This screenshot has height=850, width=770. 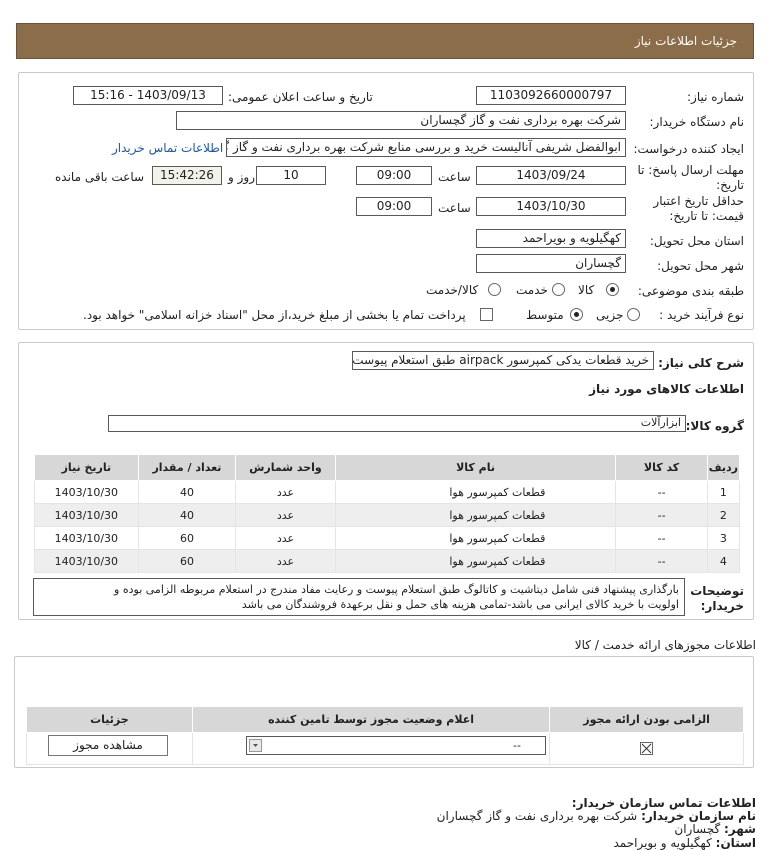 I want to click on table-row: 3 -- قطعات کمپرسور هوا عدد 60 1403/10/30, so click(x=387, y=538).